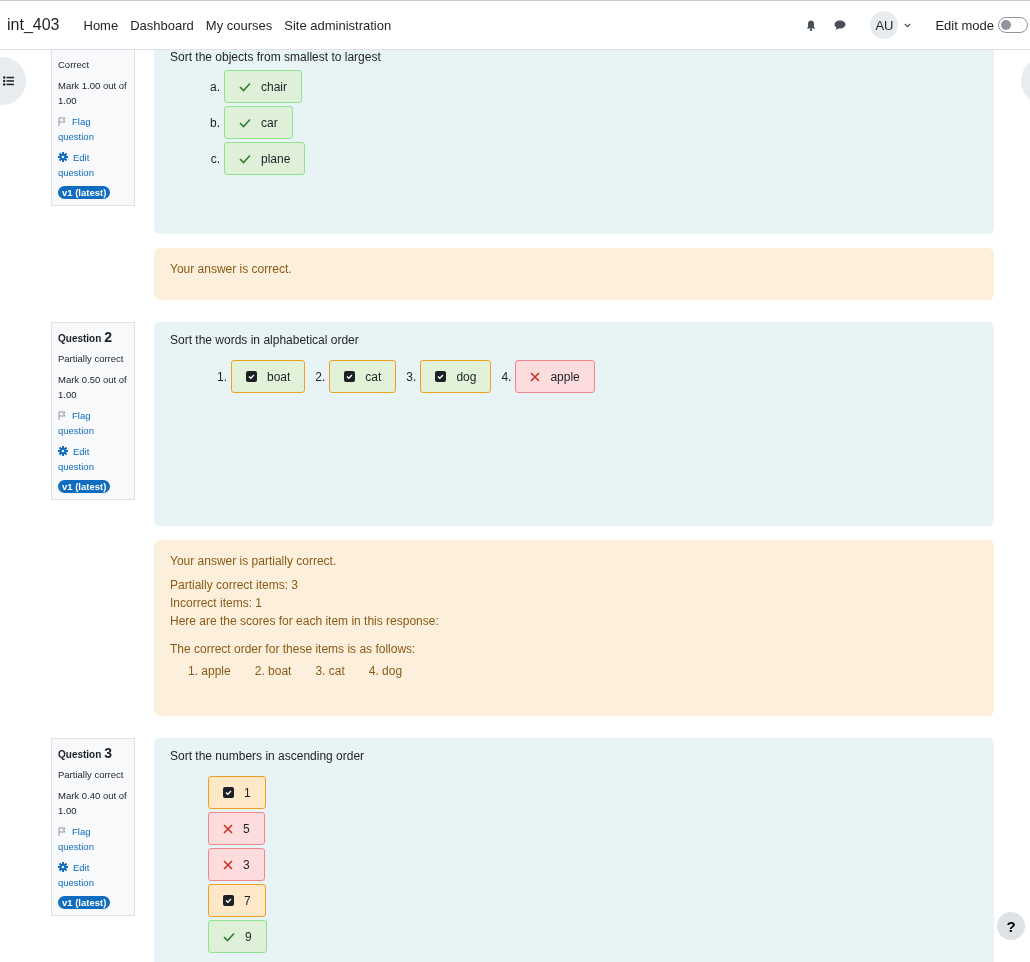  What do you see at coordinates (279, 376) in the screenshot?
I see `answer-label: boat` at bounding box center [279, 376].